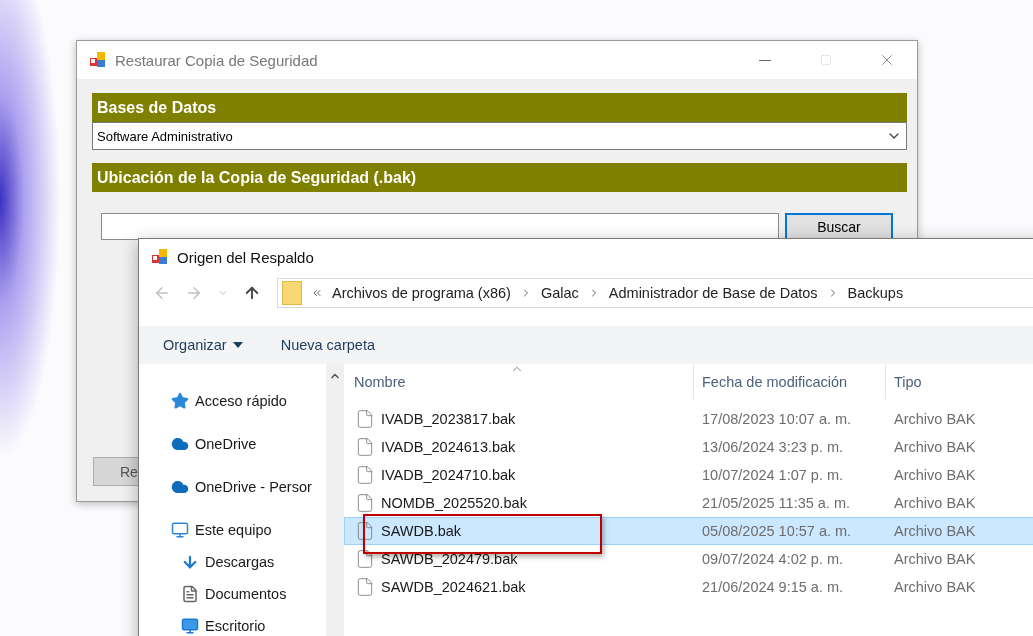  Describe the element at coordinates (232, 594) in the screenshot. I see `nav-item: Documentos` at that location.